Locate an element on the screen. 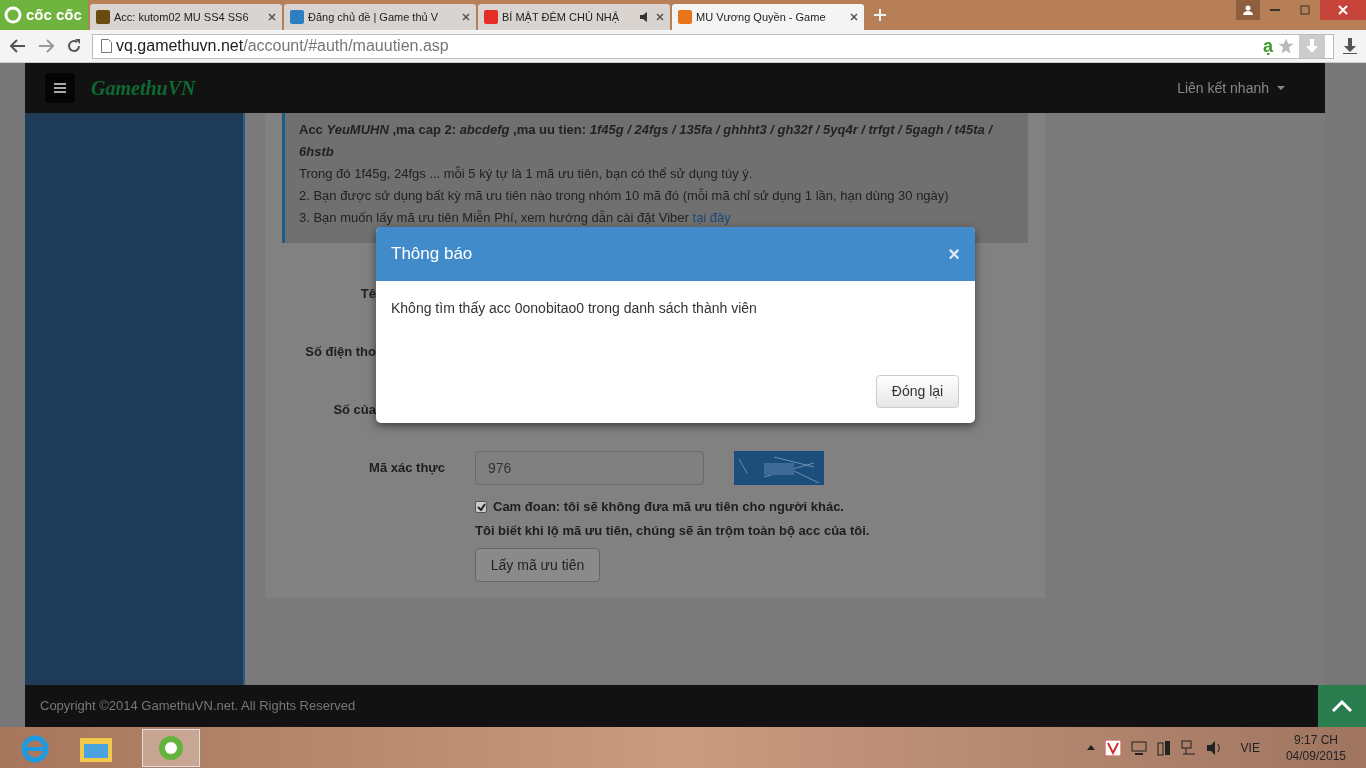 The image size is (1366, 768). taskbar-app-icon is located at coordinates (171, 747).